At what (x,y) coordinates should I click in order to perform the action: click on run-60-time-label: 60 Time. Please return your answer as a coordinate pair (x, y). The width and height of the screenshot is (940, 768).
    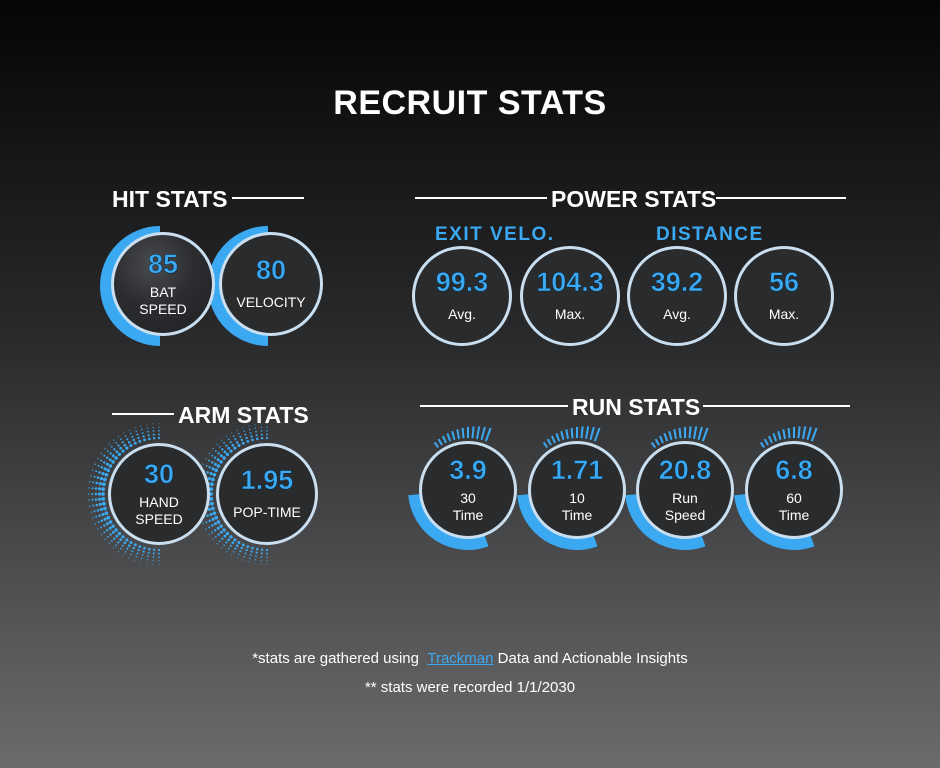
    Looking at the image, I should click on (794, 506).